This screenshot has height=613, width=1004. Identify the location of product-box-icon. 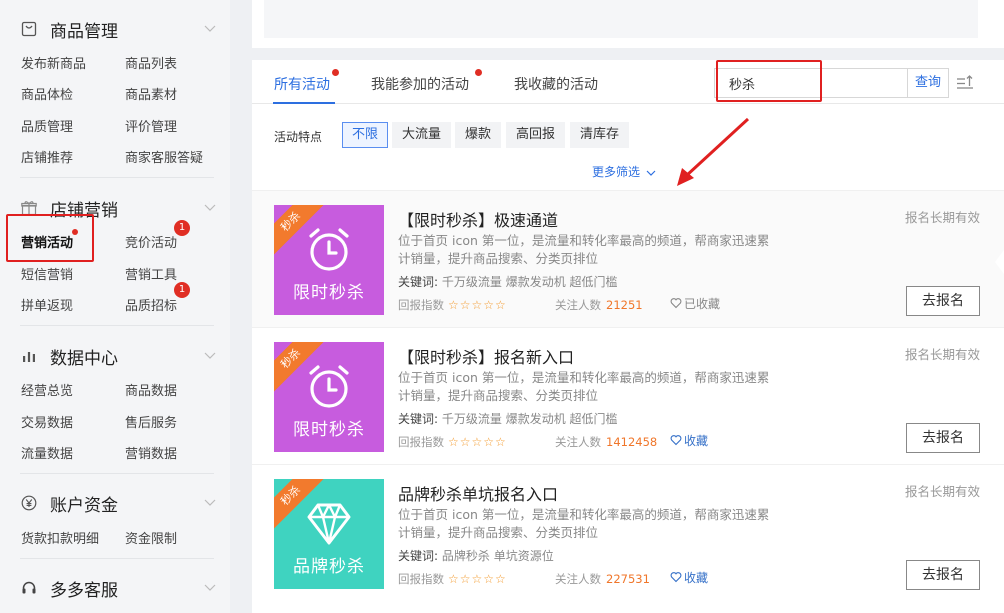
(29, 29).